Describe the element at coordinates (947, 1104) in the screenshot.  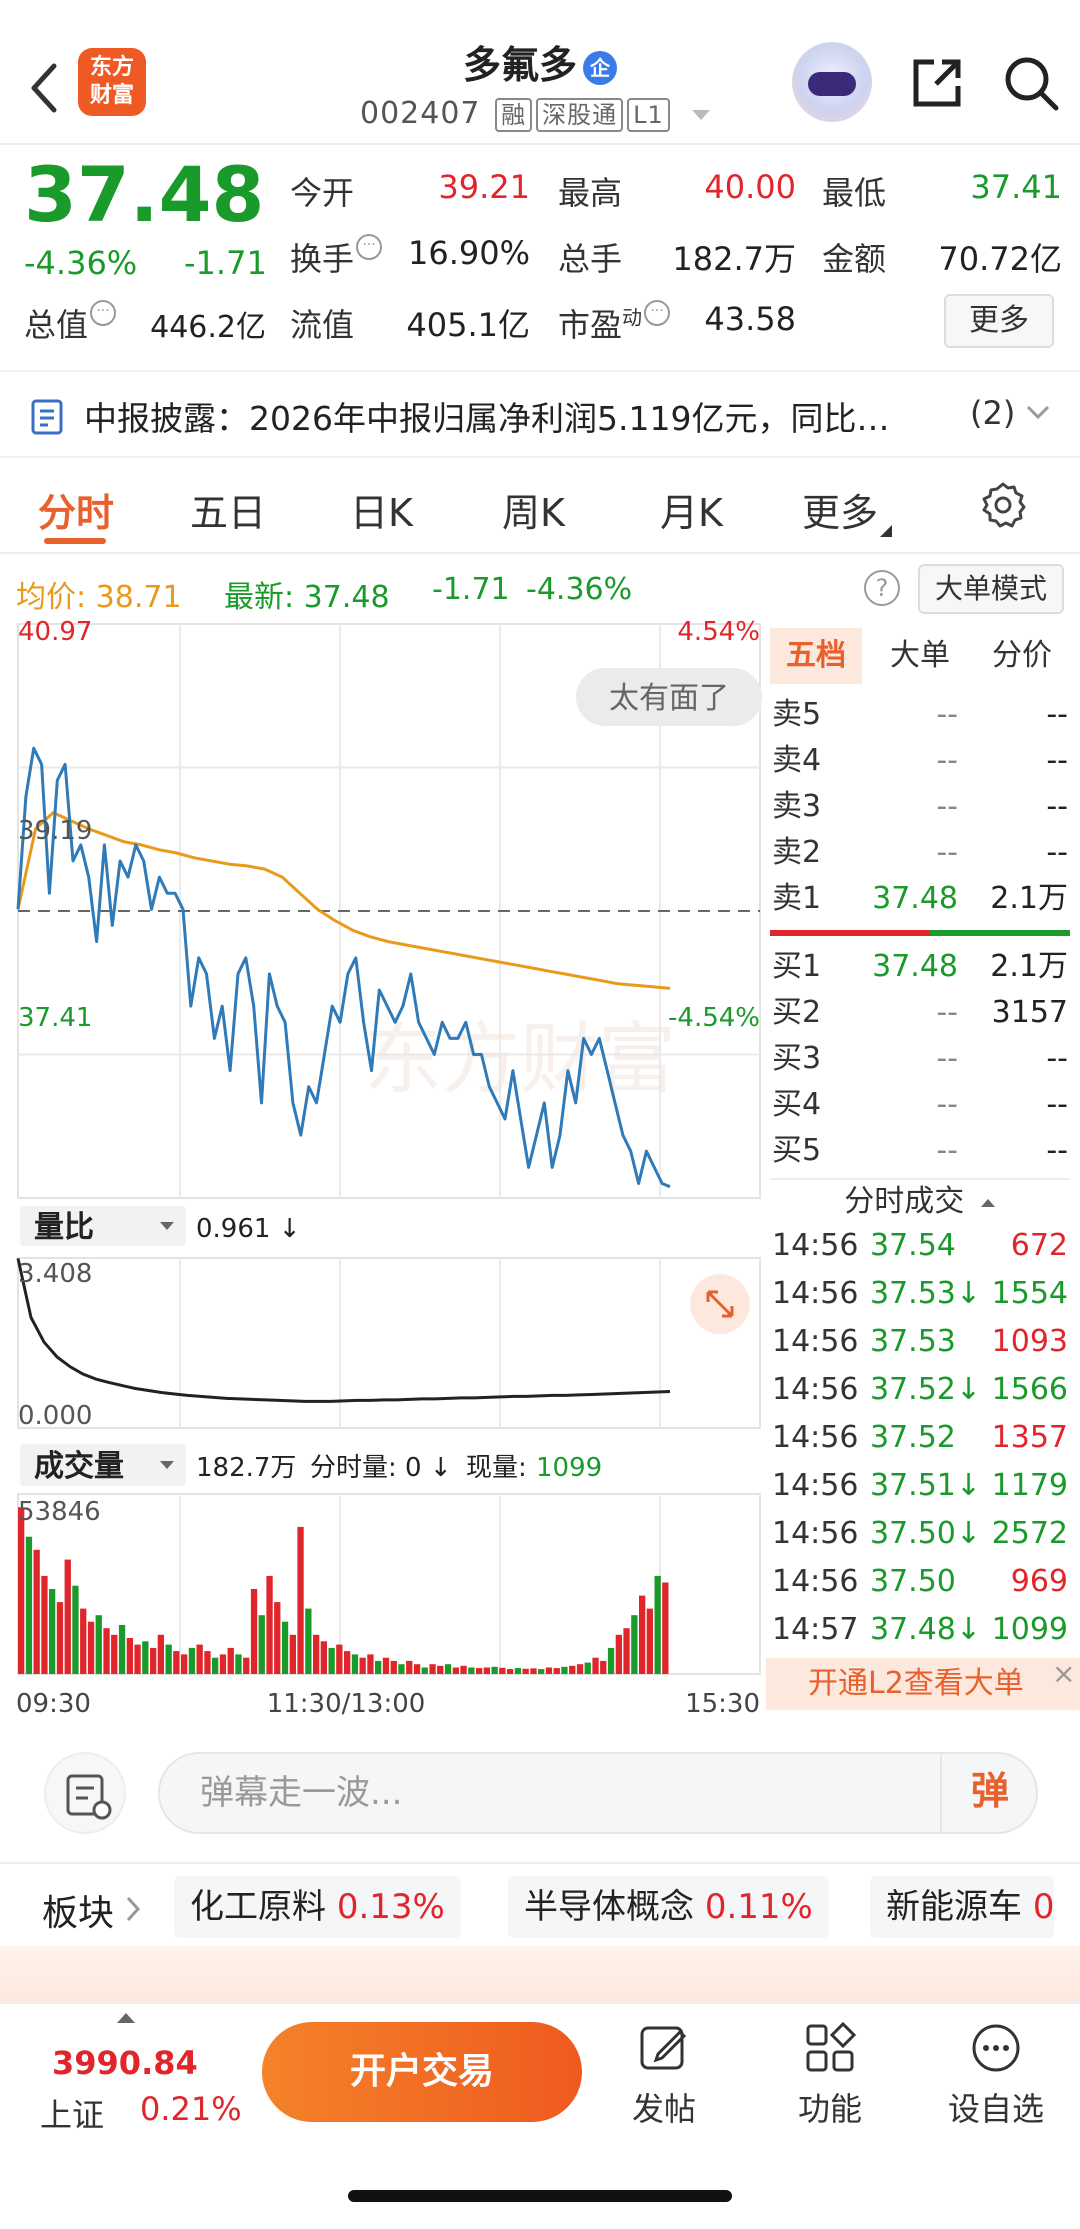
I see `bid-price: --` at that location.